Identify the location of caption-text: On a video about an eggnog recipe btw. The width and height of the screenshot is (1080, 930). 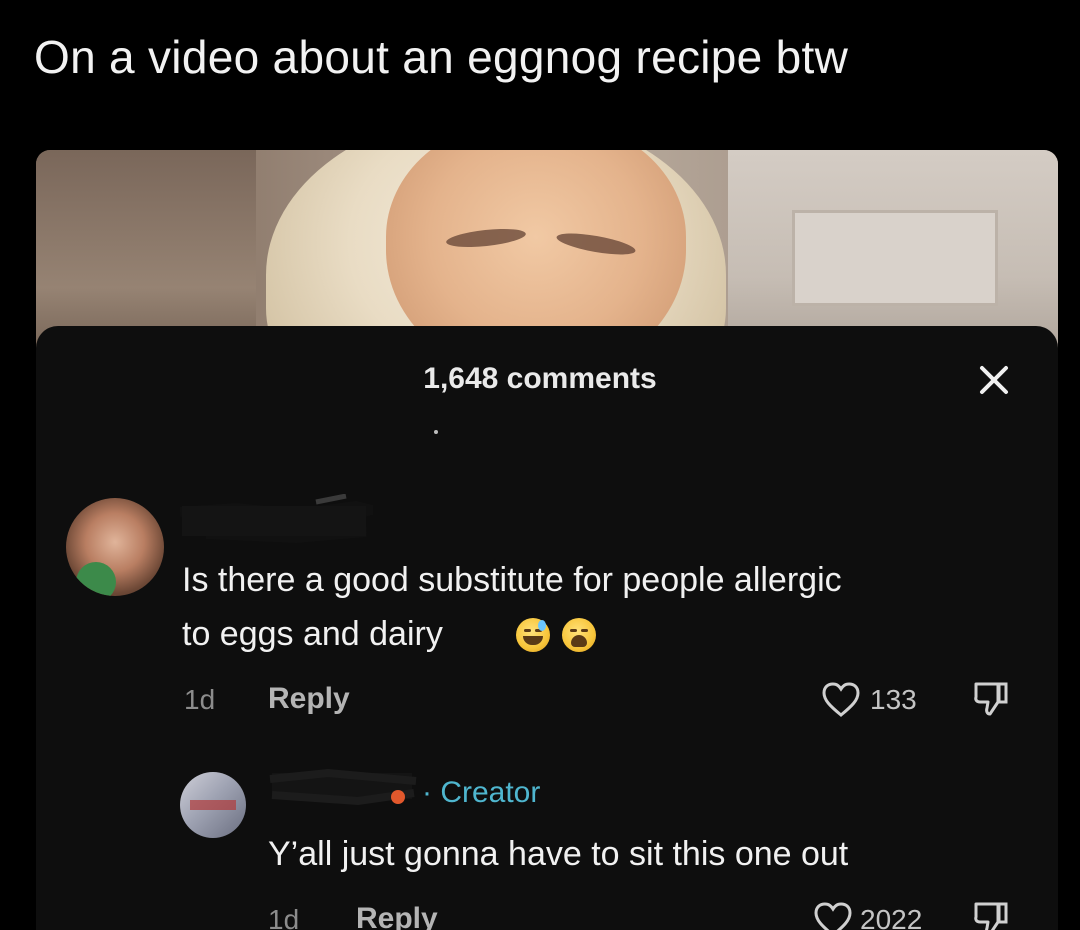
(441, 57).